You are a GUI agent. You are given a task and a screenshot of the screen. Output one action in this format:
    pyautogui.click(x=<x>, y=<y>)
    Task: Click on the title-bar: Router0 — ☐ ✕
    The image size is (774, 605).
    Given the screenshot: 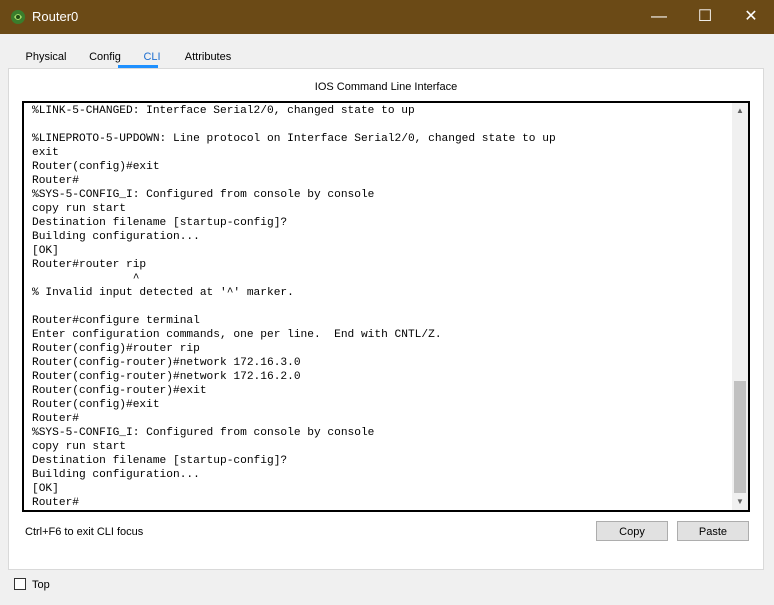 What is the action you would take?
    pyautogui.click(x=387, y=17)
    